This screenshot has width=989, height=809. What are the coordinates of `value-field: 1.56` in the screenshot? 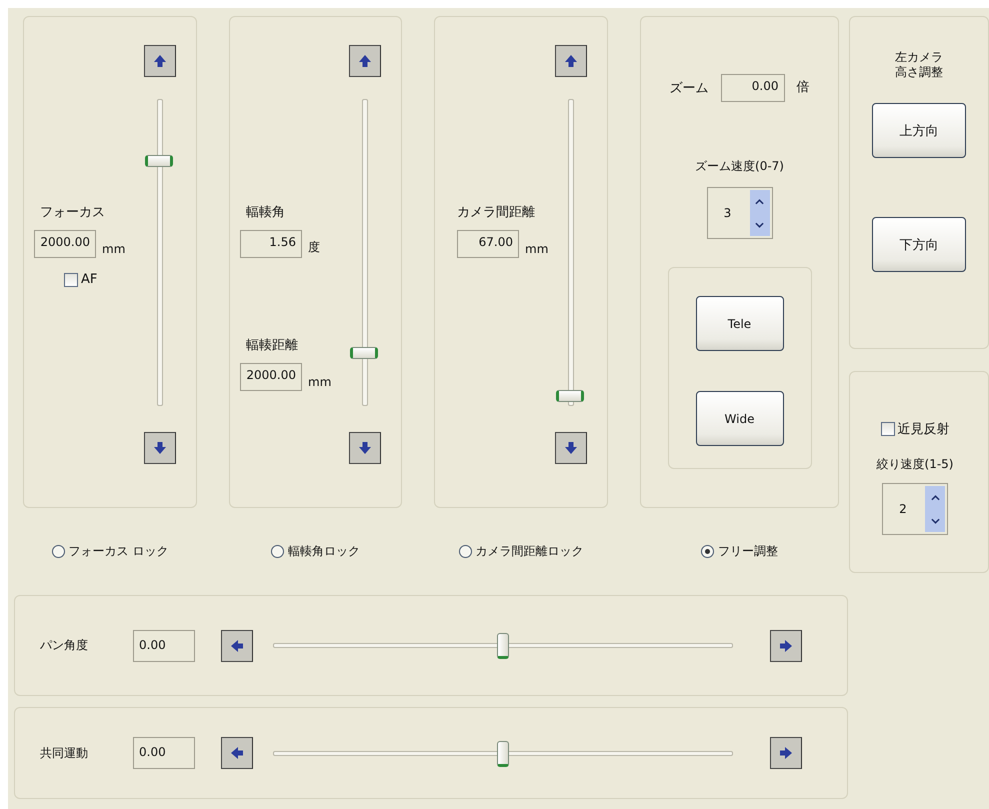 It's located at (271, 244).